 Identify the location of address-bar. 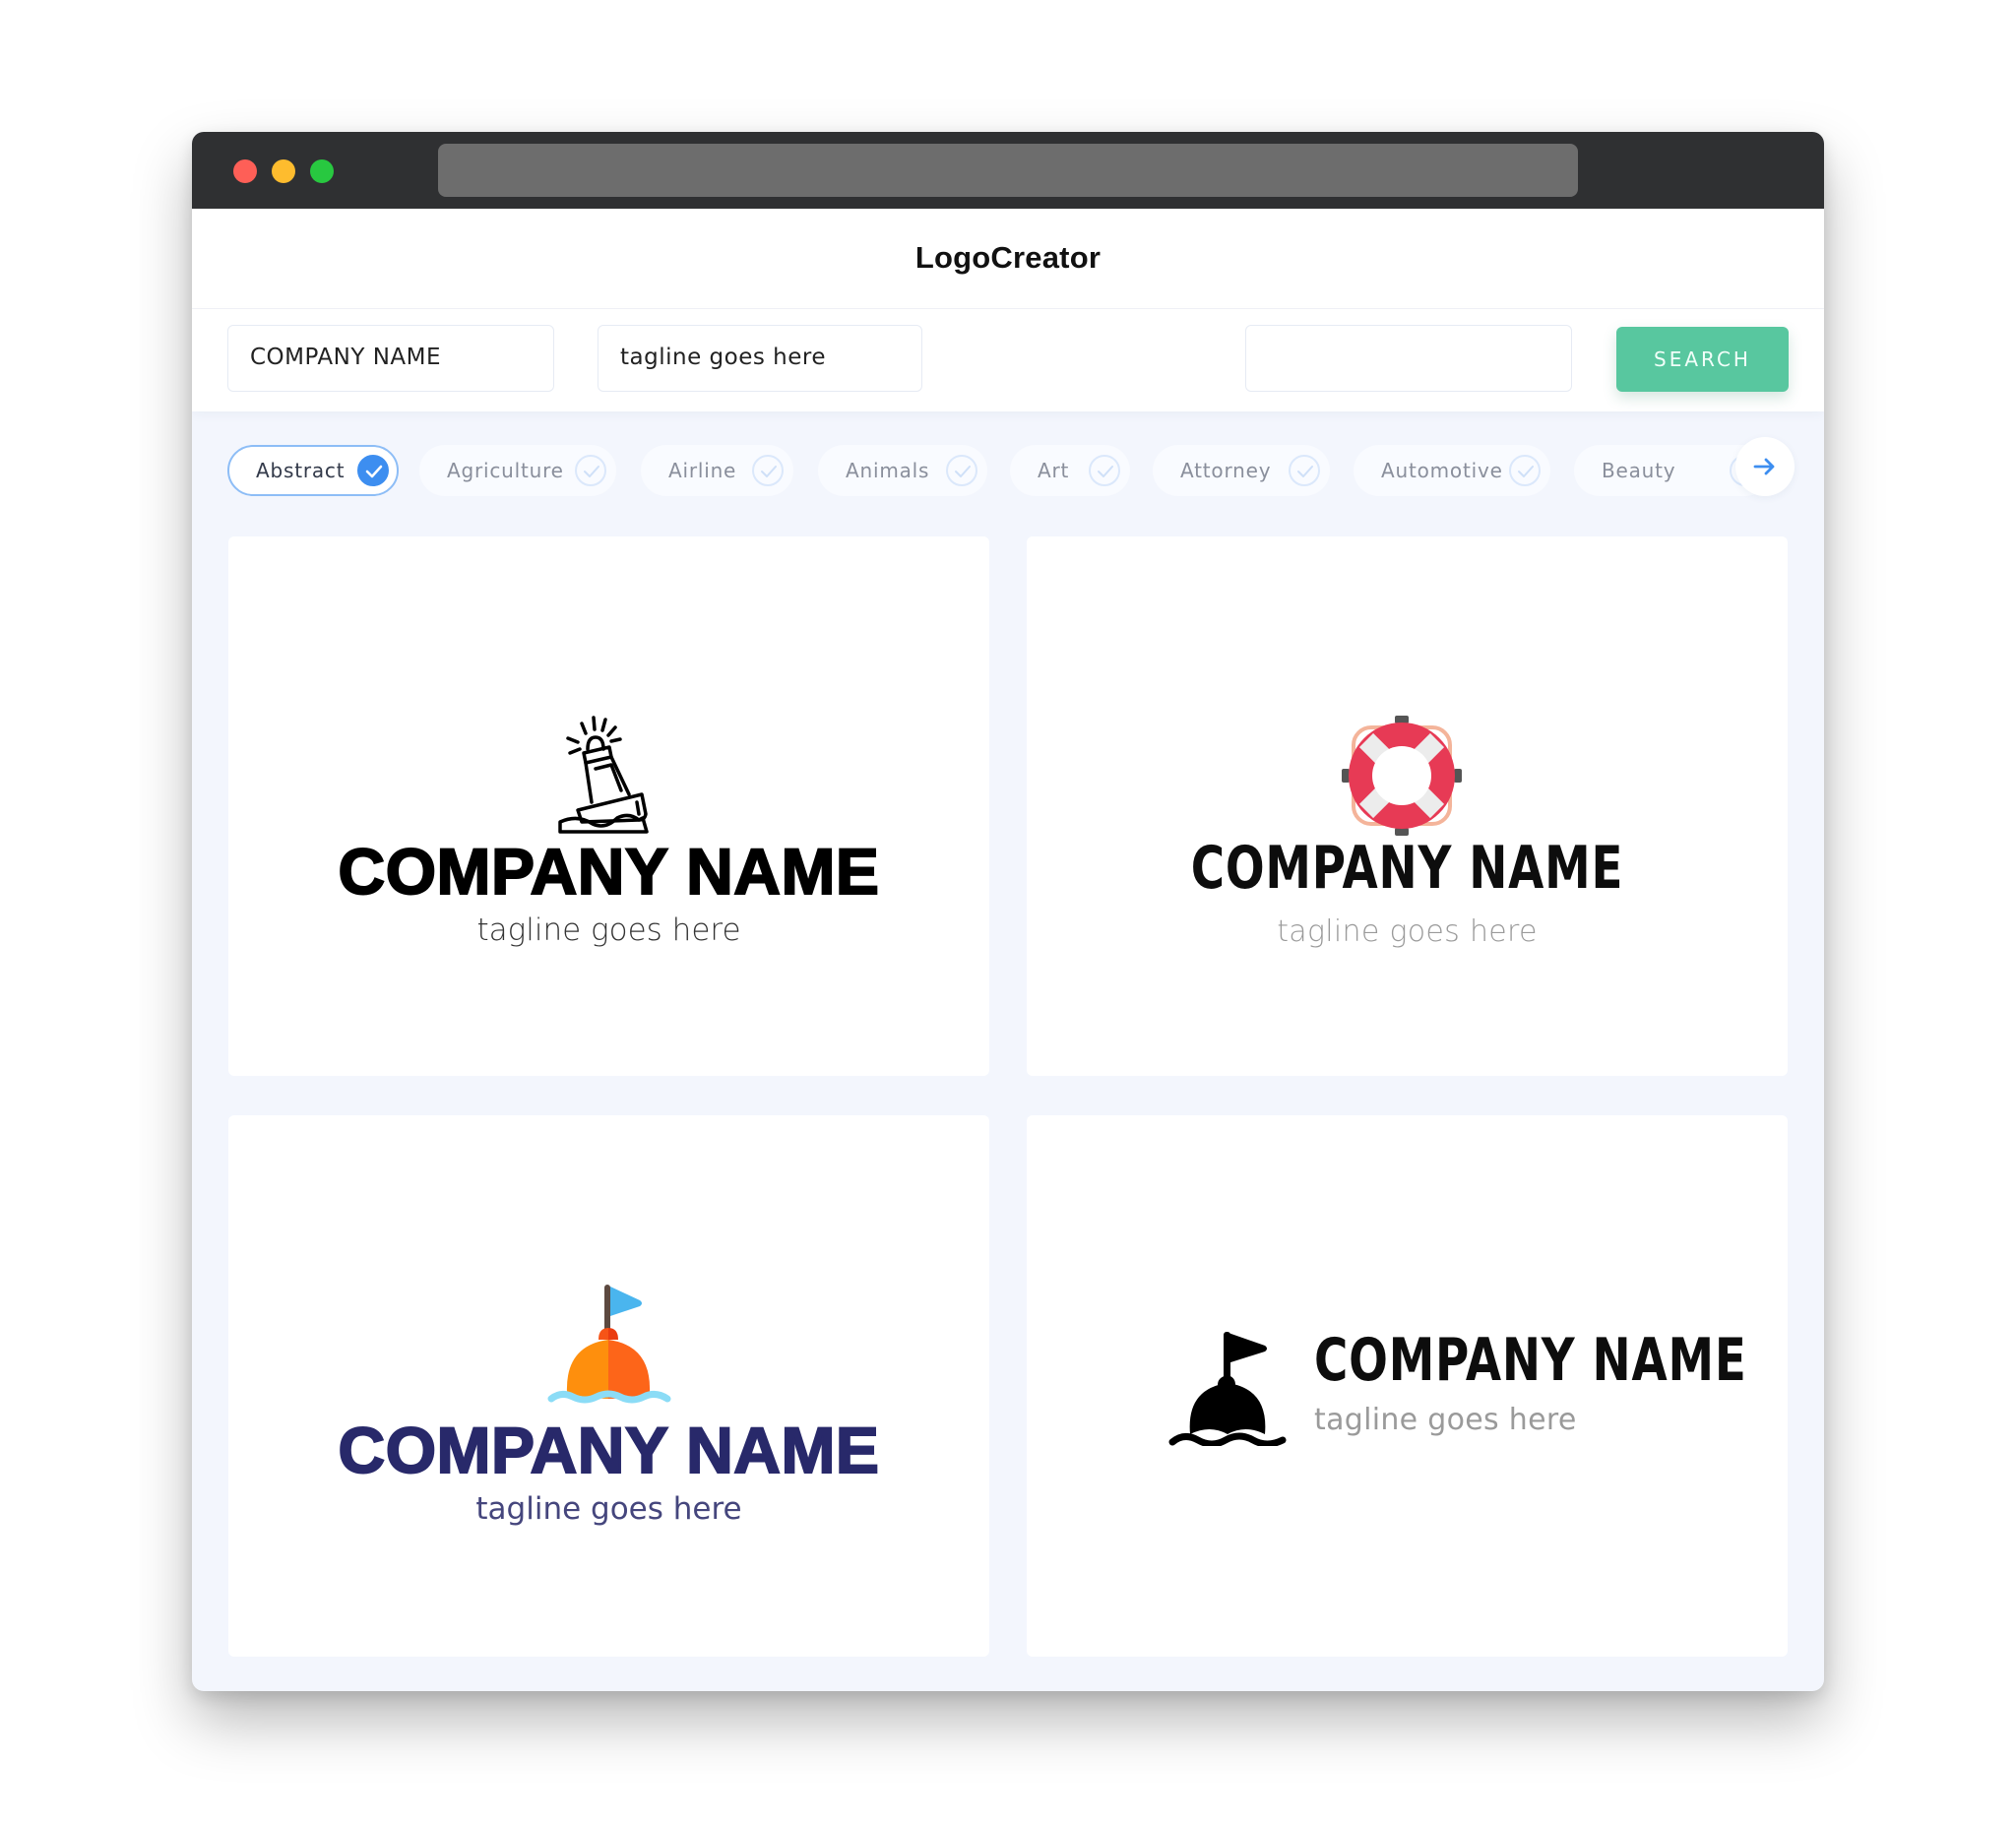
(1008, 170).